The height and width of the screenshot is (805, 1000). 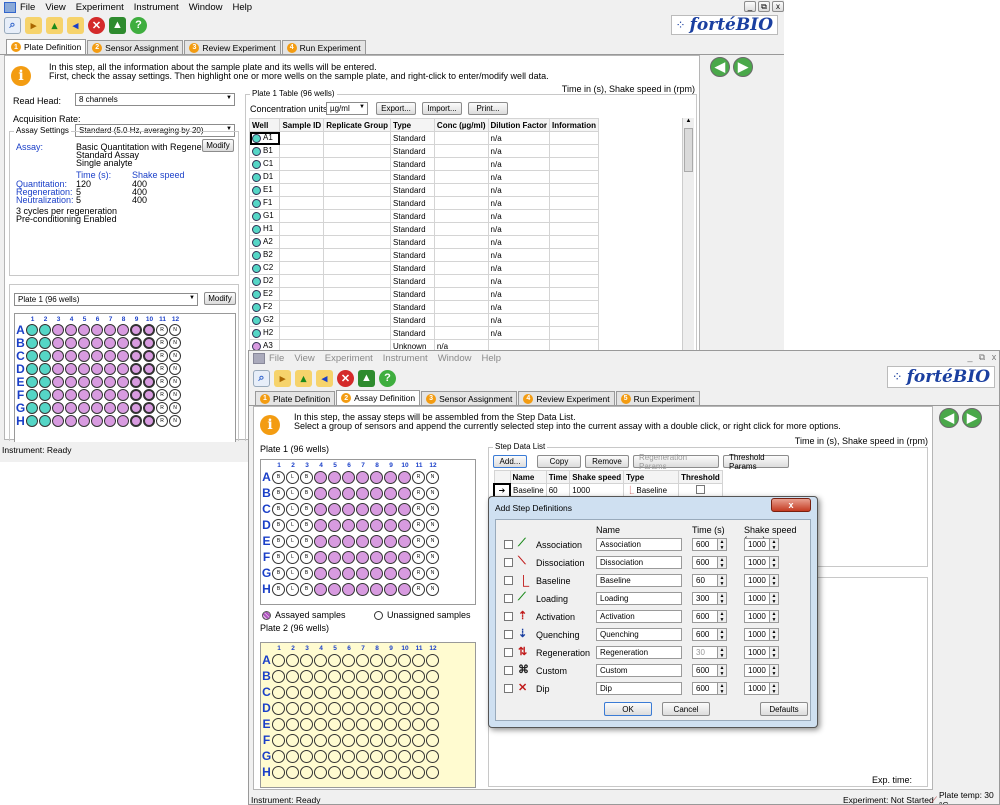 I want to click on remove-step-button: Remove, so click(x=607, y=461).